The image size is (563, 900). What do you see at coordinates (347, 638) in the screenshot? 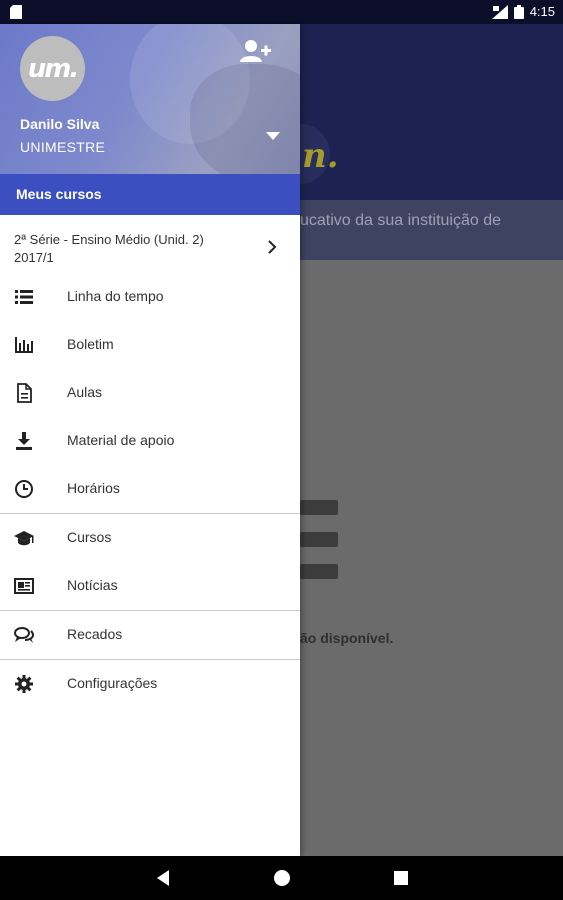
I see `background-message: ão disponível.` at bounding box center [347, 638].